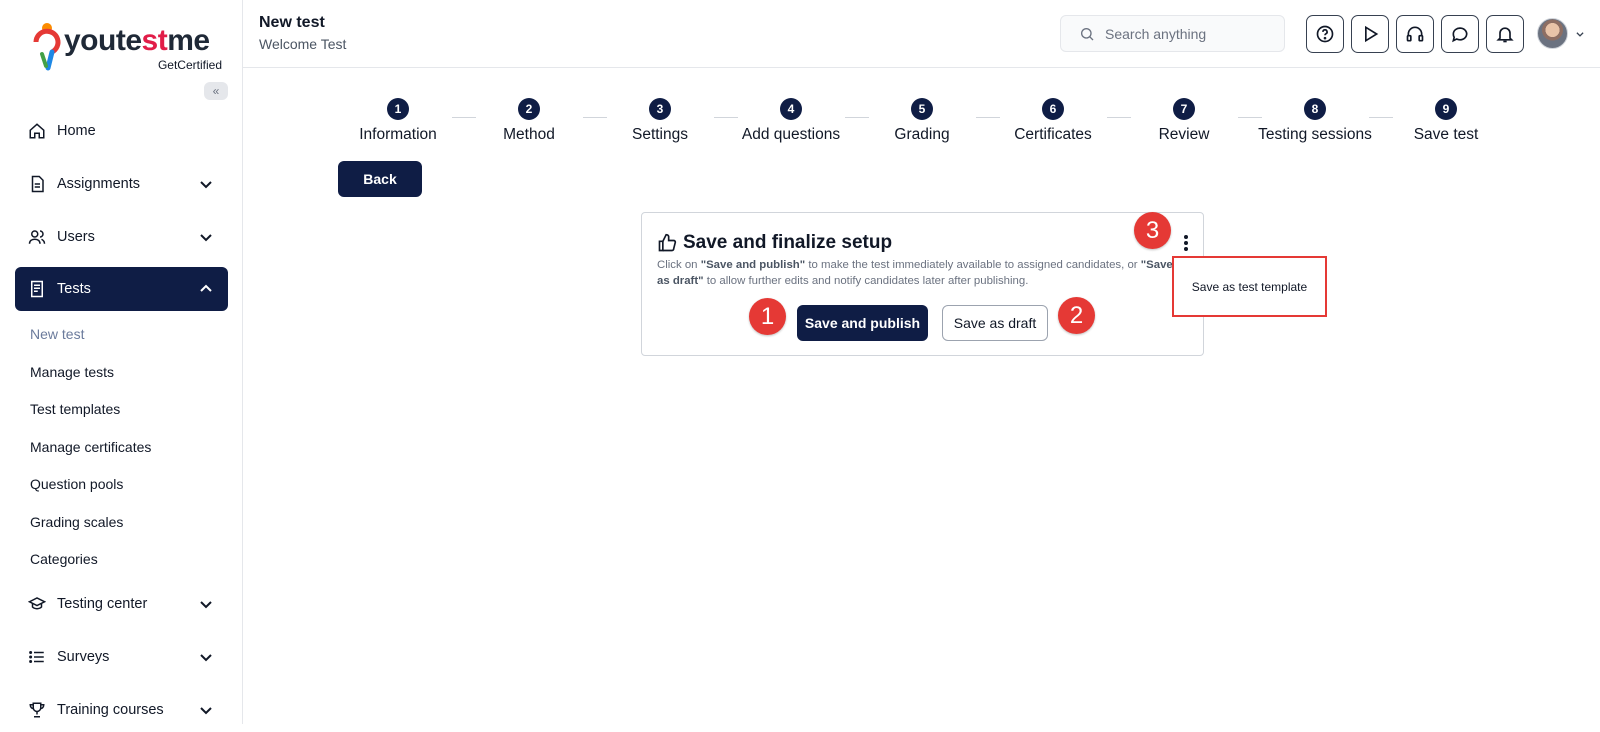 The height and width of the screenshot is (732, 1600). What do you see at coordinates (1076, 315) in the screenshot?
I see `annotation-badge-2: 2` at bounding box center [1076, 315].